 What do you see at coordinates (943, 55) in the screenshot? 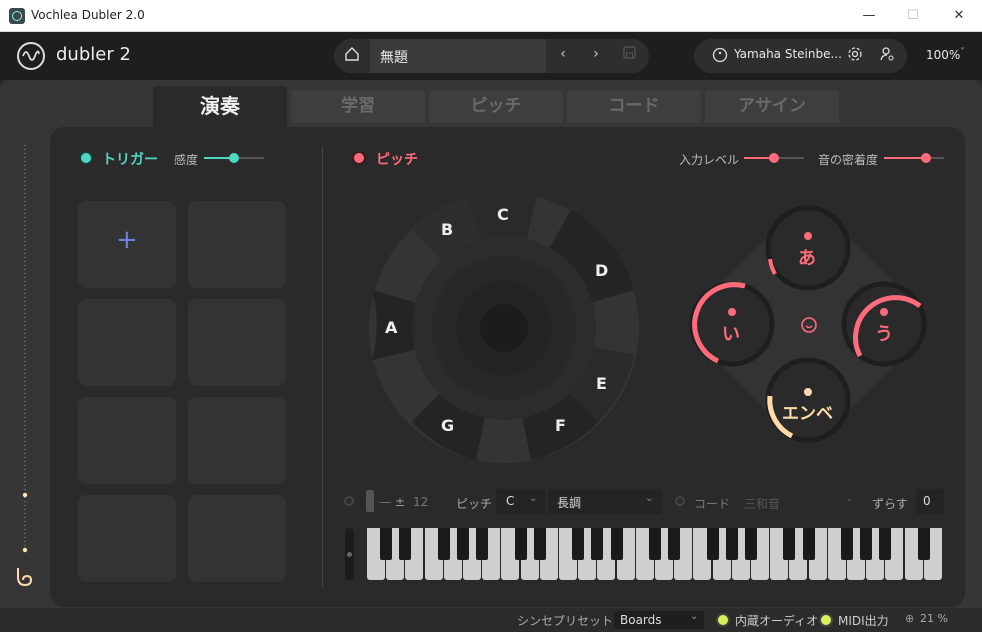
I see `zoom-select: 100%` at bounding box center [943, 55].